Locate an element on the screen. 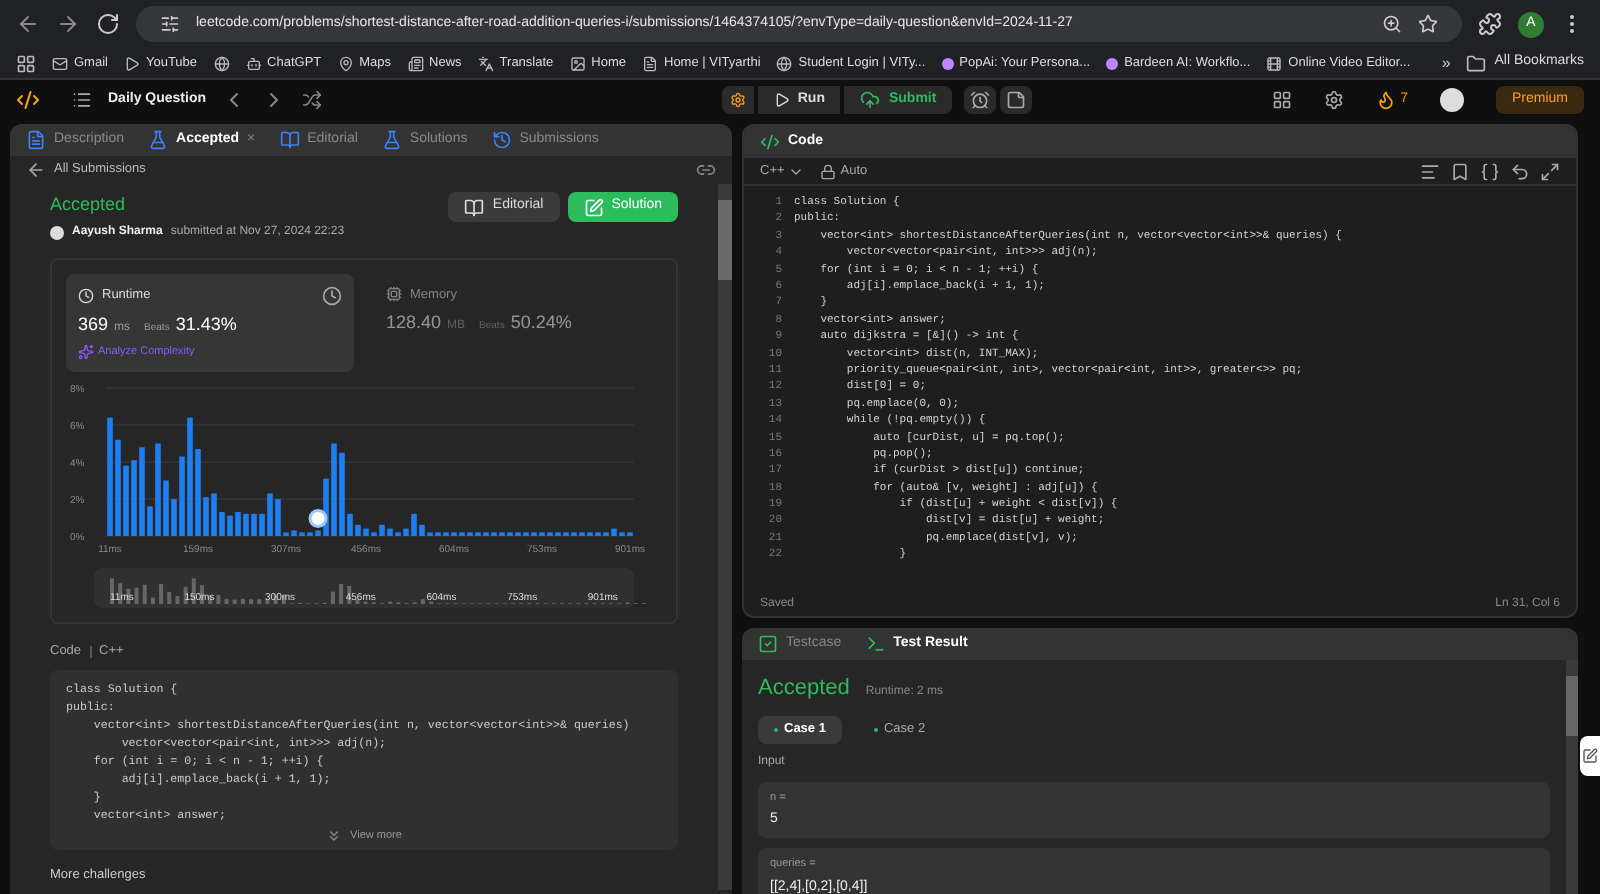 The image size is (1600, 894). extensions-icon is located at coordinates (1490, 24).